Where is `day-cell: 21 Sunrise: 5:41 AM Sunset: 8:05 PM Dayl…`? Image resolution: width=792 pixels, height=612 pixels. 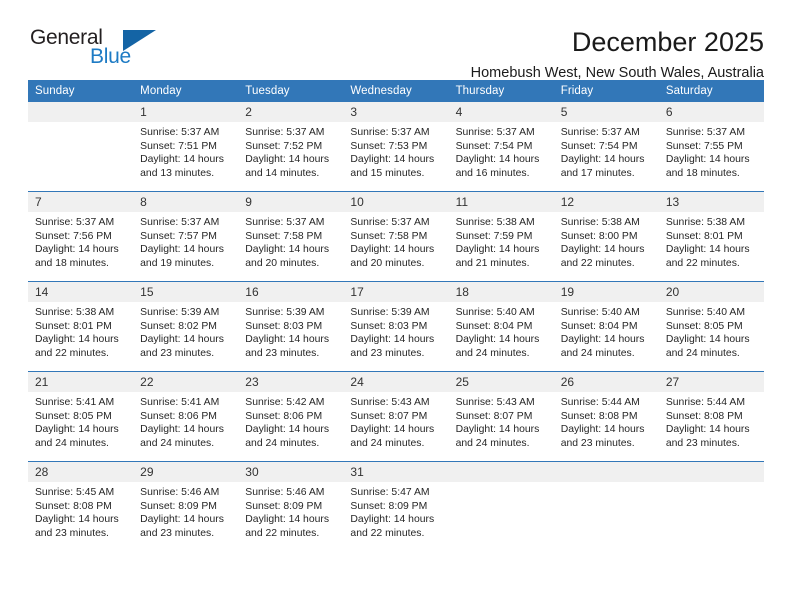
day-cell: 21 Sunrise: 5:41 AM Sunset: 8:05 PM Dayl… is located at coordinates (81, 416).